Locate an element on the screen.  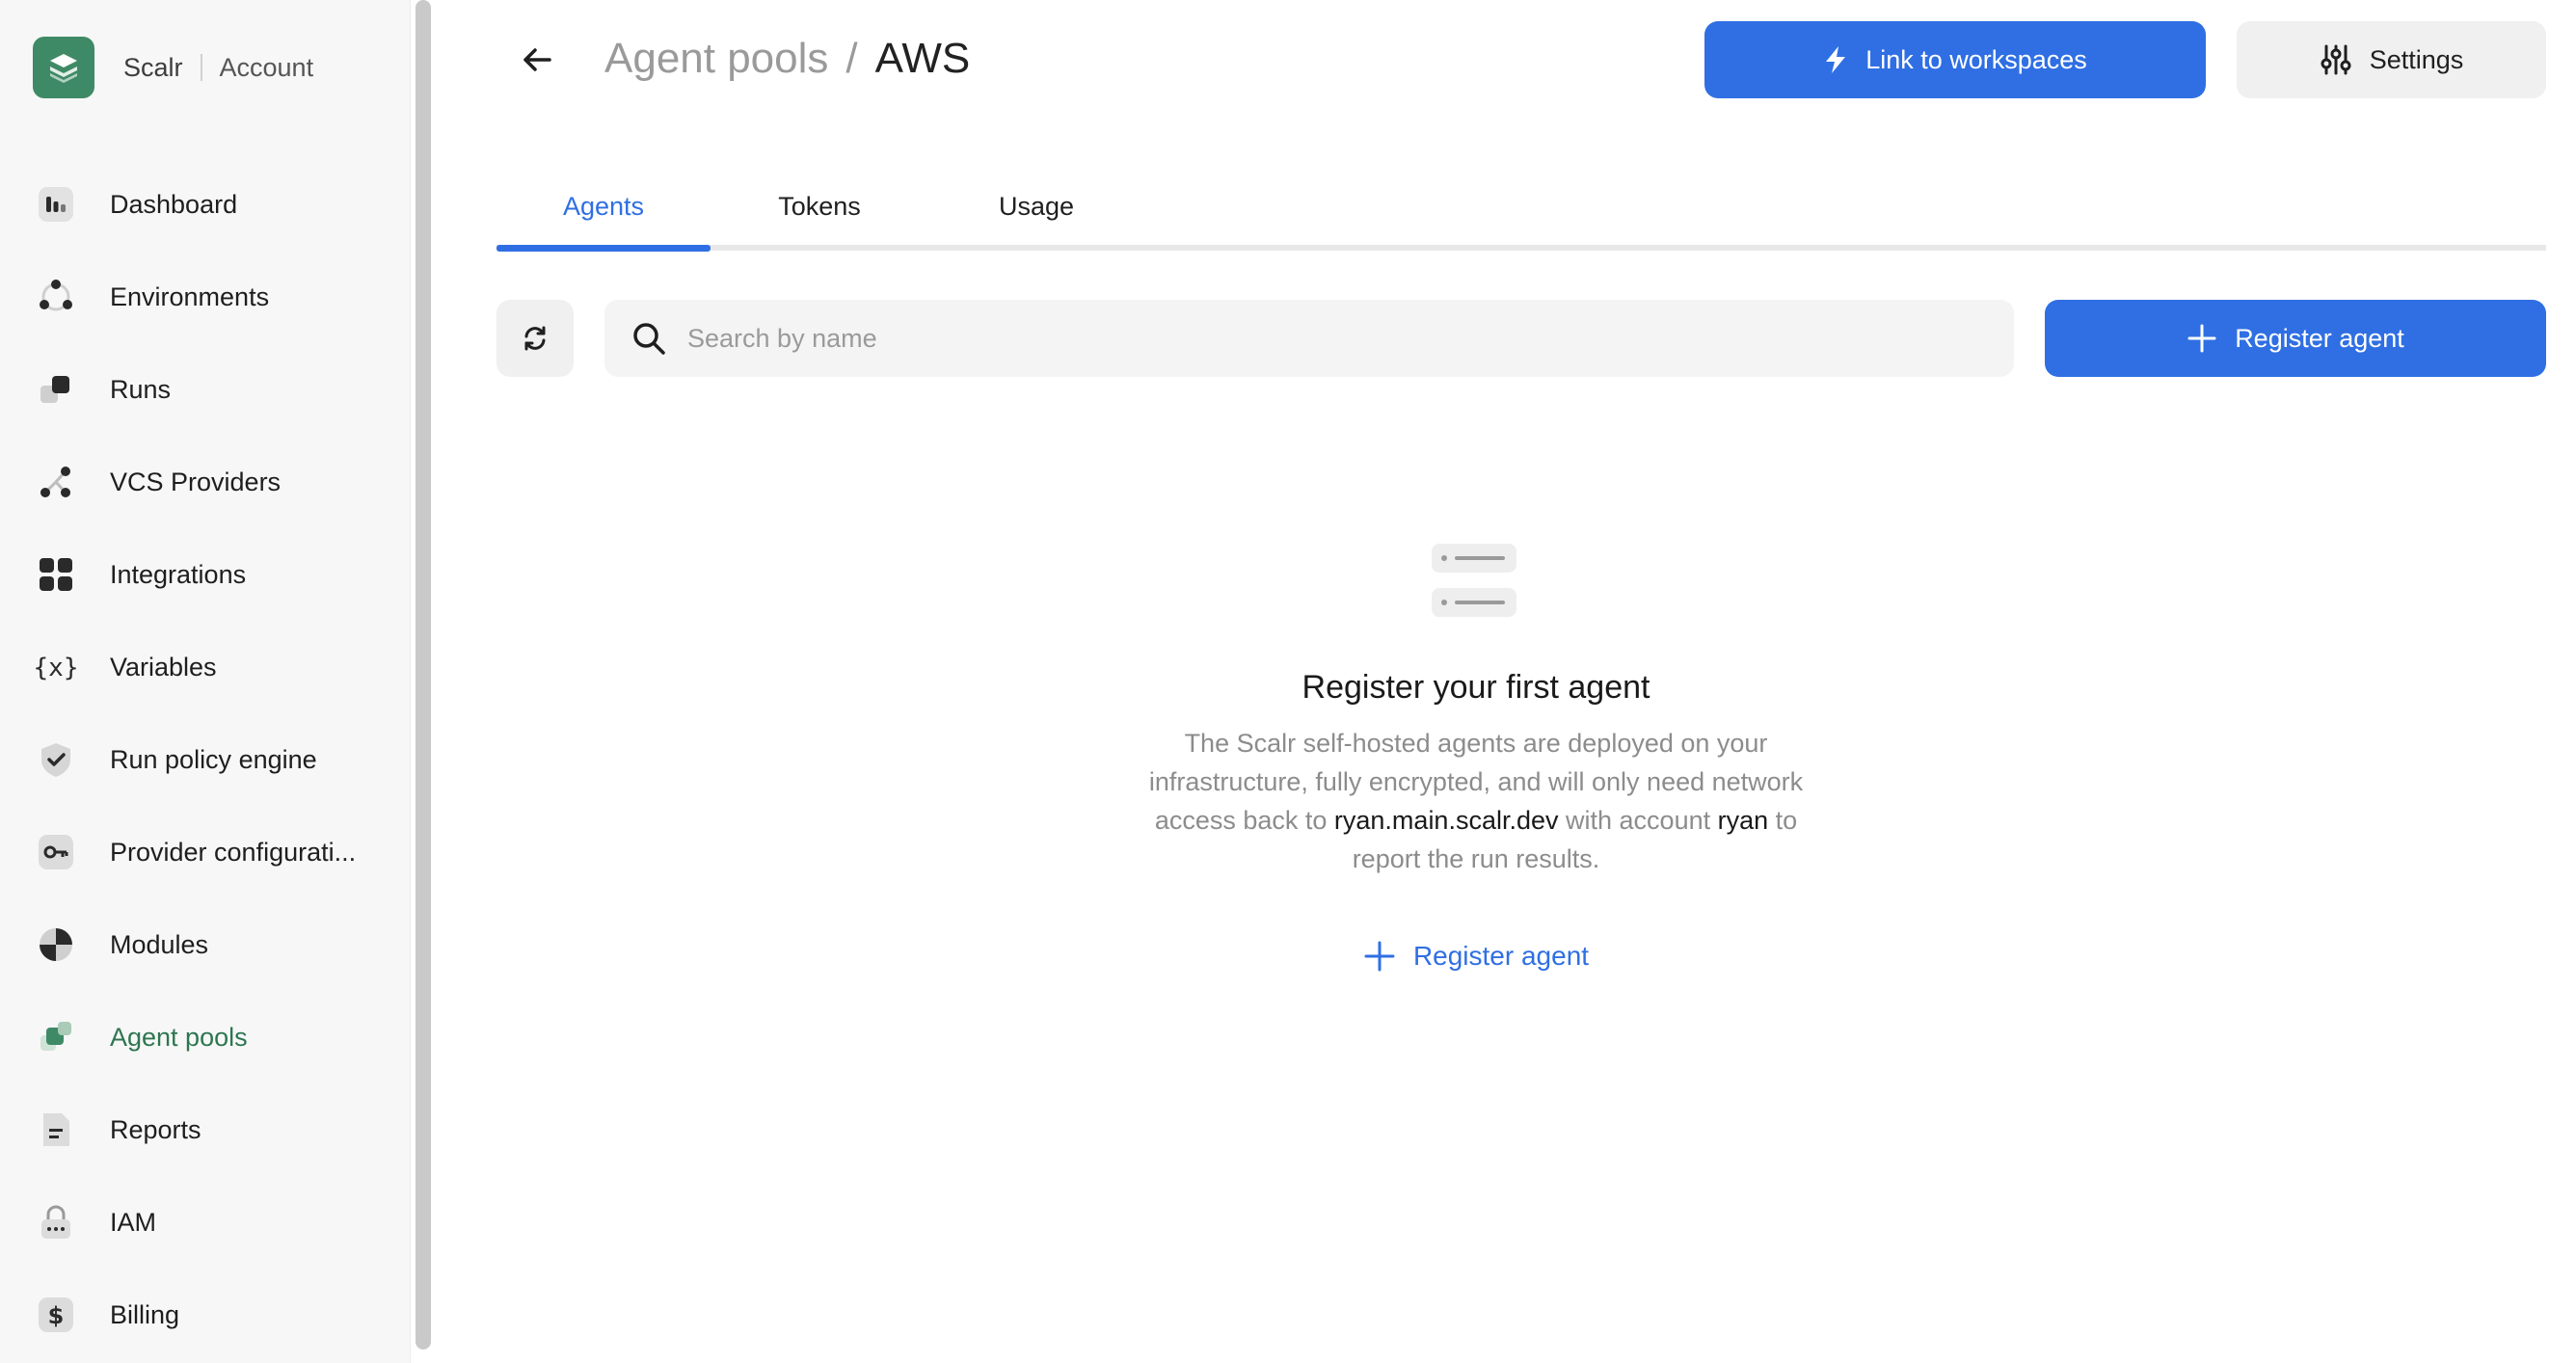
register-agent-label: Register agent is located at coordinates (2319, 338).